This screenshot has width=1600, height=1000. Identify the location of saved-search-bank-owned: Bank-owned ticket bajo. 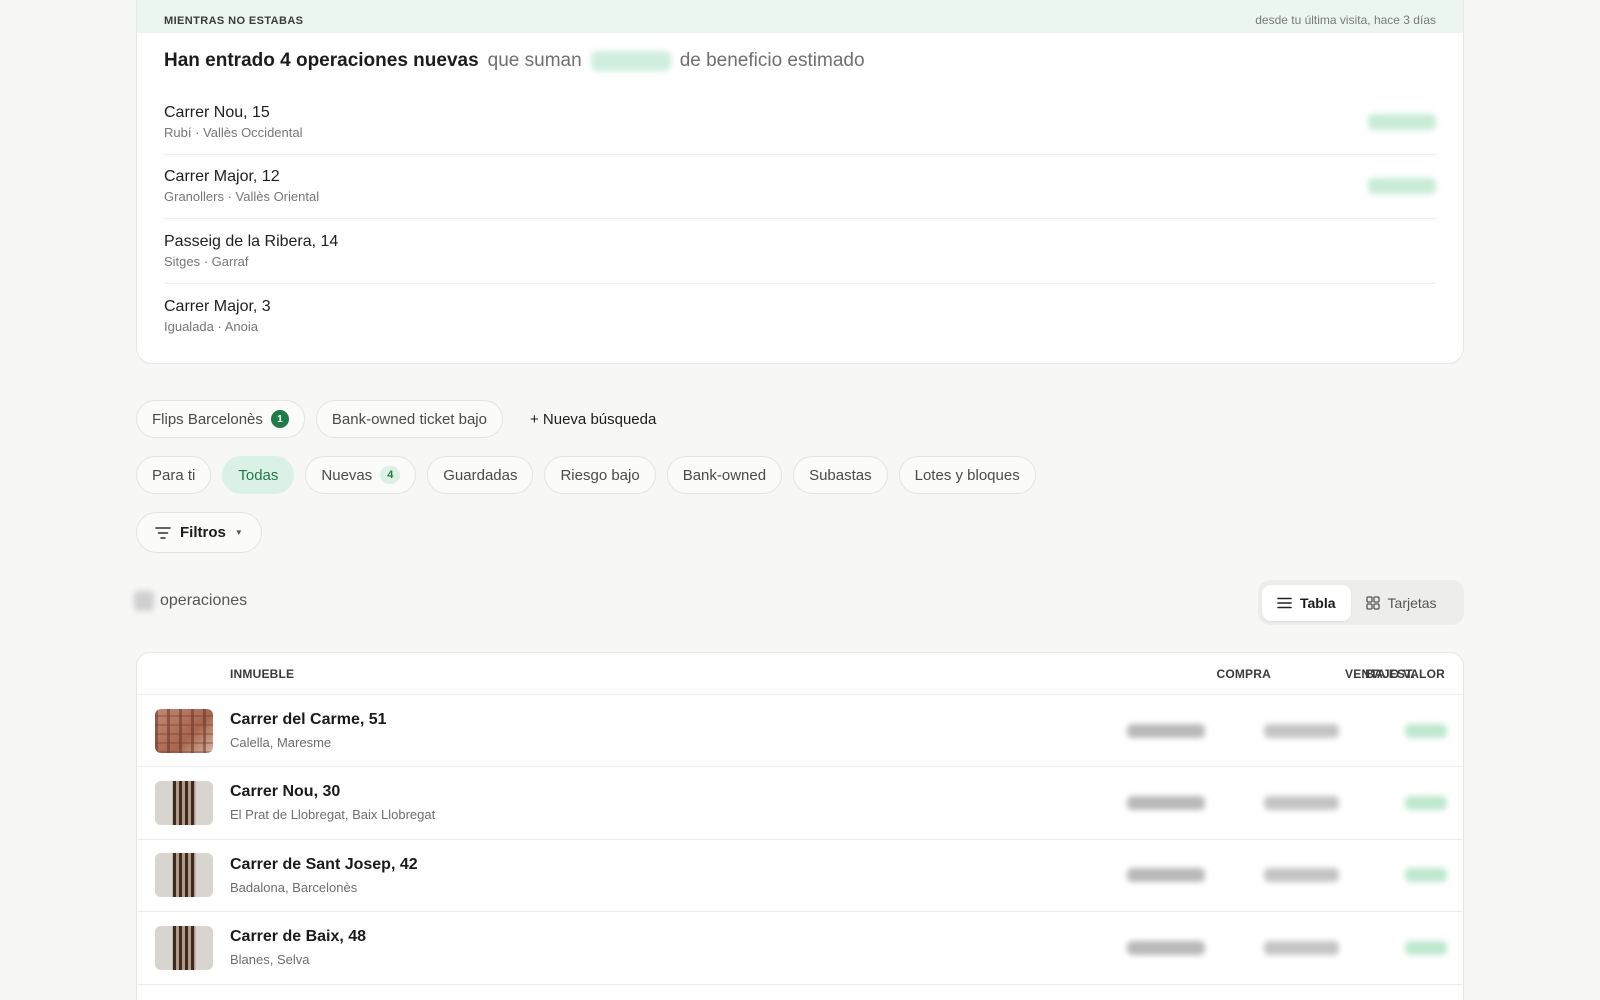
(409, 419).